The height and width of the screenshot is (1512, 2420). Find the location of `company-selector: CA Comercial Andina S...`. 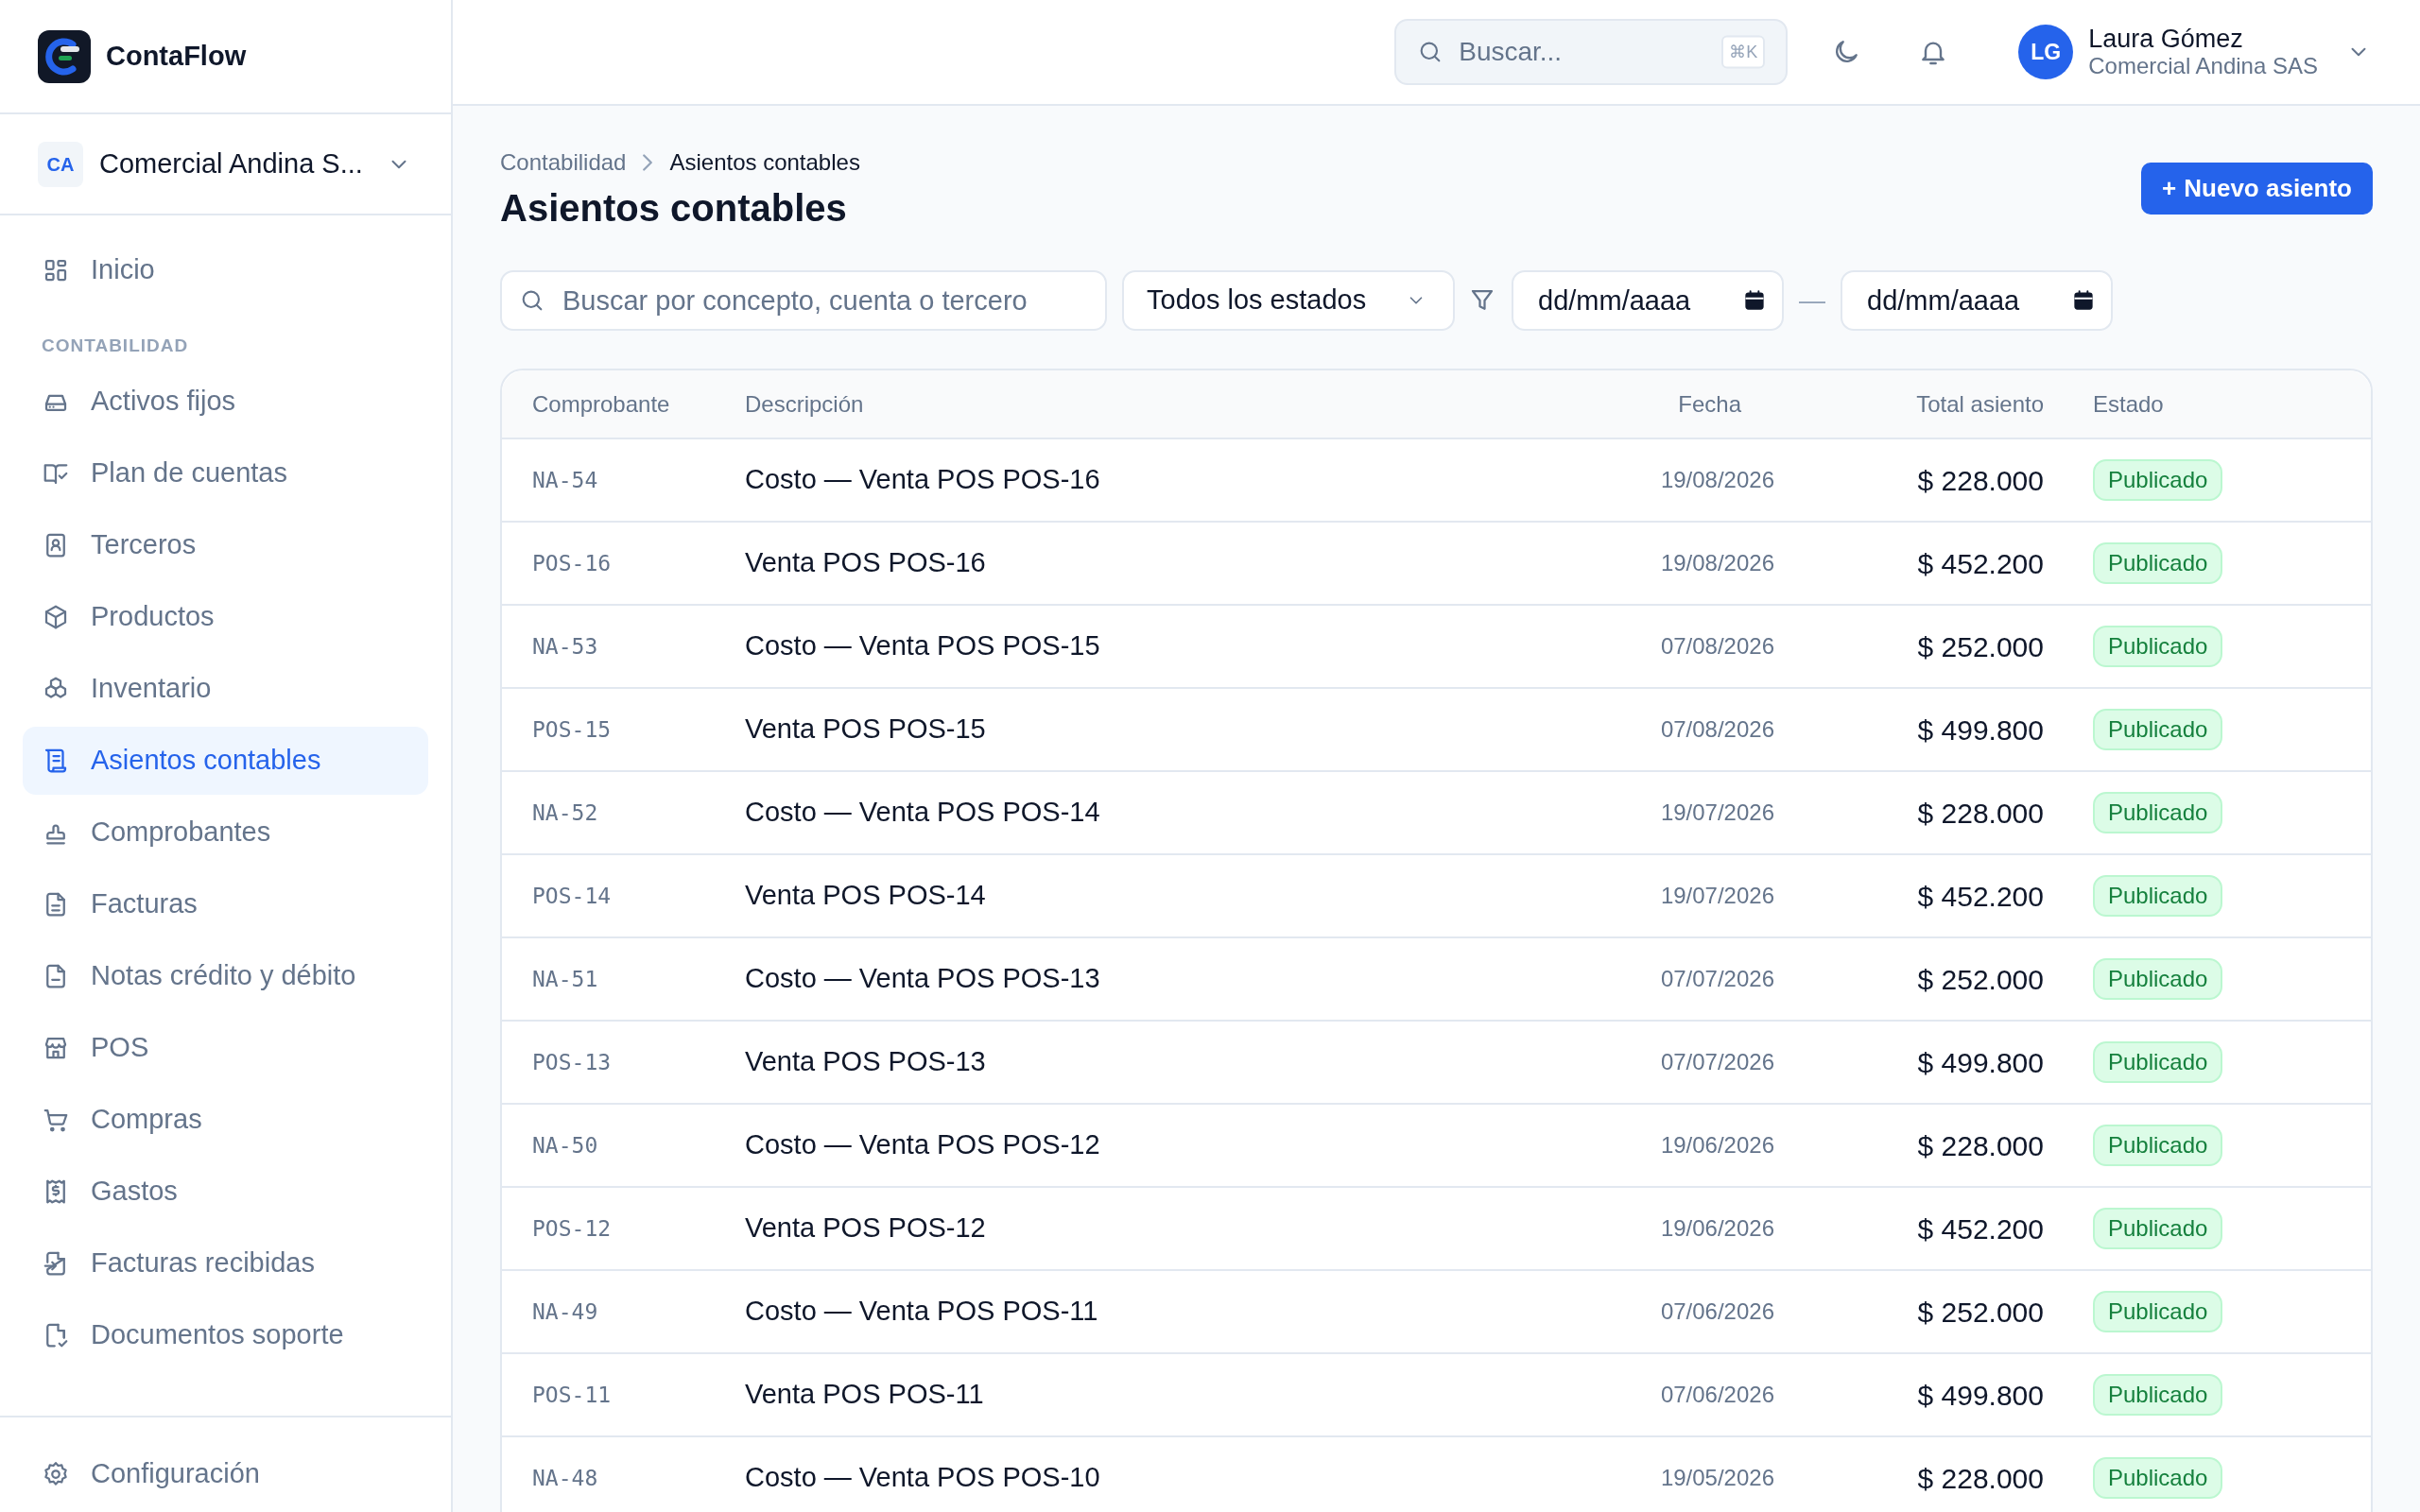

company-selector: CA Comercial Andina S... is located at coordinates (226, 164).